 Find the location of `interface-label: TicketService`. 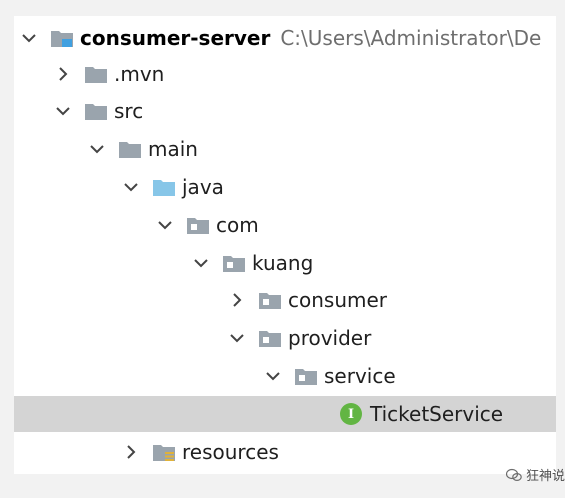

interface-label: TicketService is located at coordinates (437, 414).